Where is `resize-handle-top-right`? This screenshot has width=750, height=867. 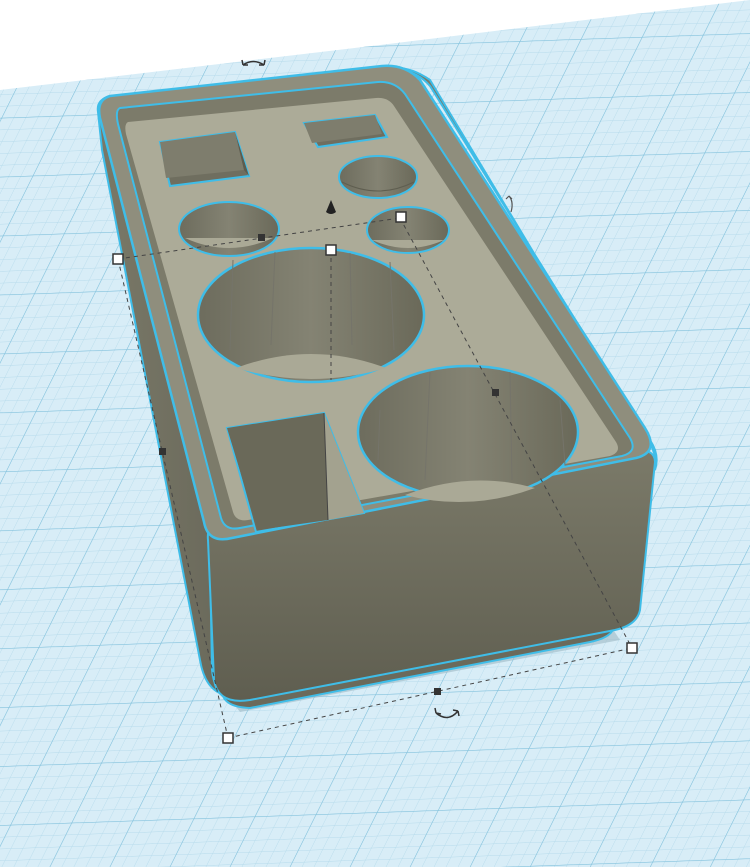 resize-handle-top-right is located at coordinates (401, 217).